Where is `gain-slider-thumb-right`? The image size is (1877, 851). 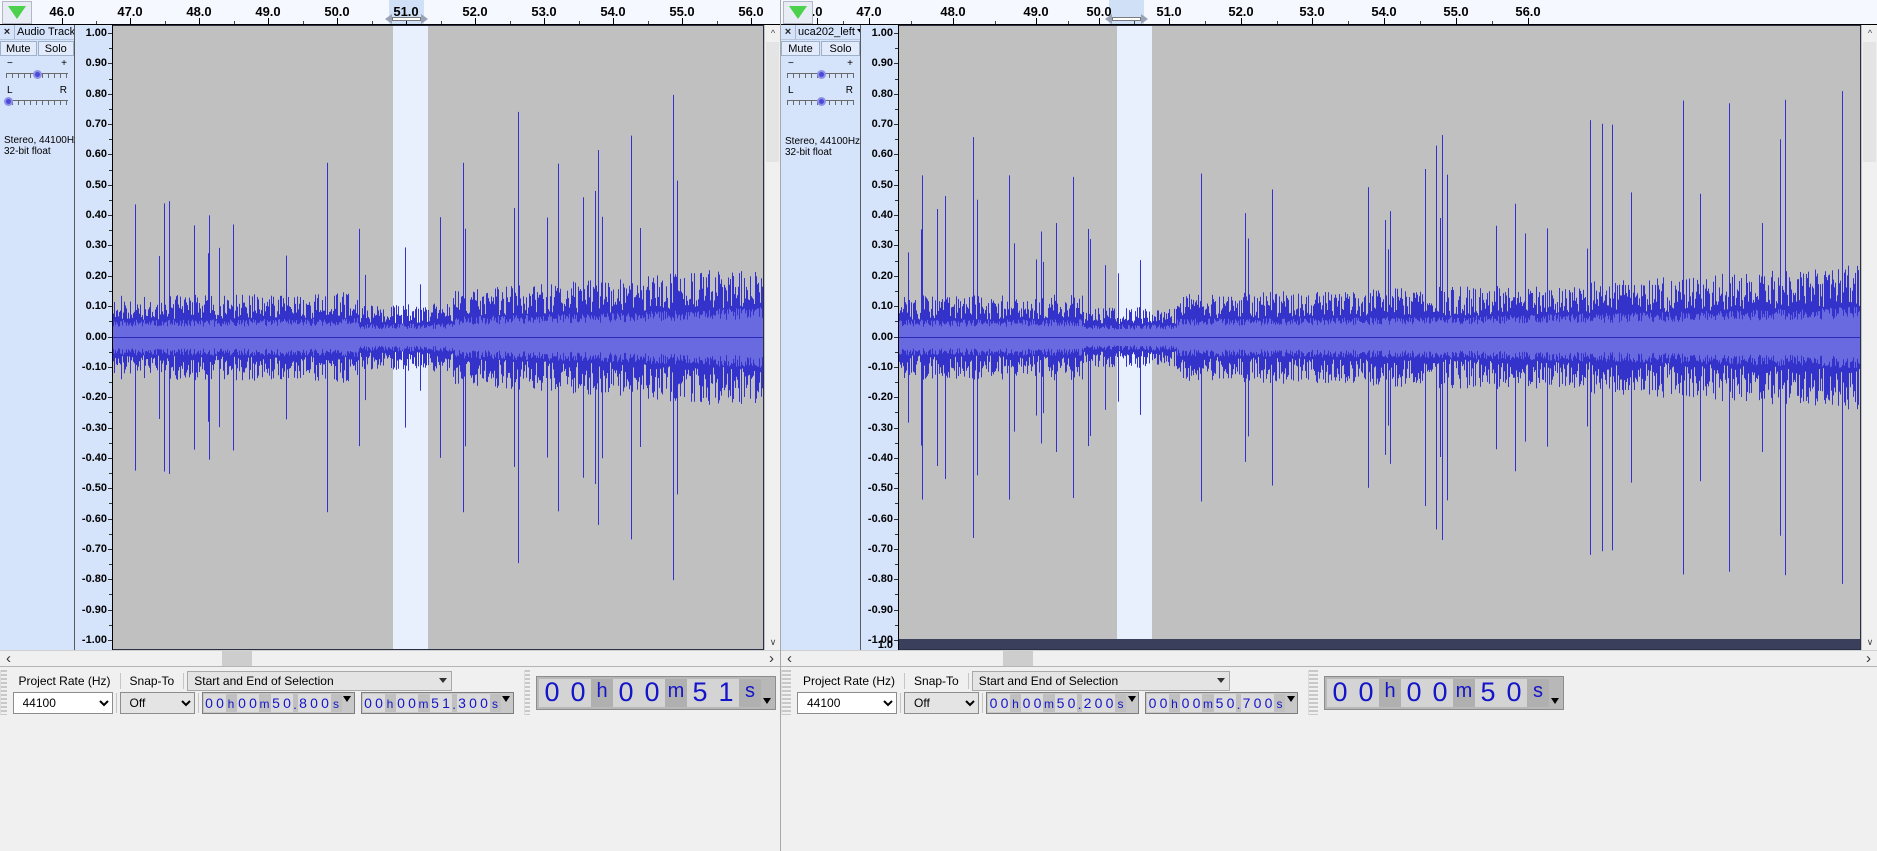 gain-slider-thumb-right is located at coordinates (821, 74).